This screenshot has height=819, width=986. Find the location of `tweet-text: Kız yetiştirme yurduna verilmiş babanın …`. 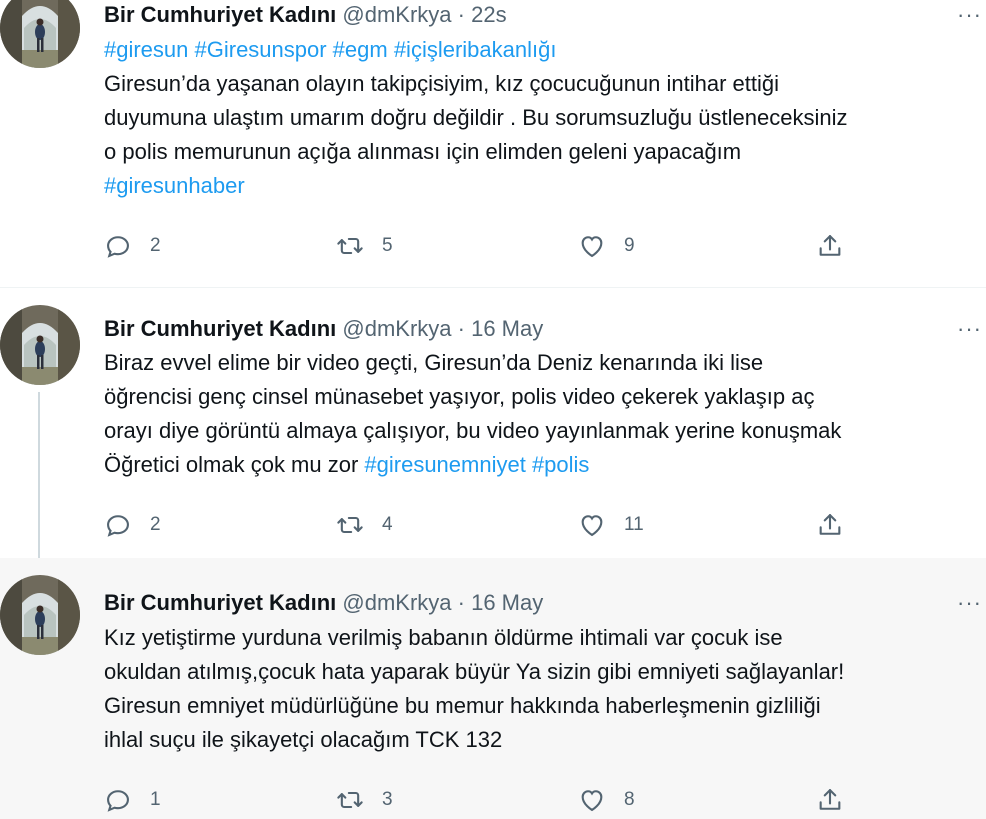

tweet-text: Kız yetiştirme yurduna verilmiş babanın … is located at coordinates (540, 689).